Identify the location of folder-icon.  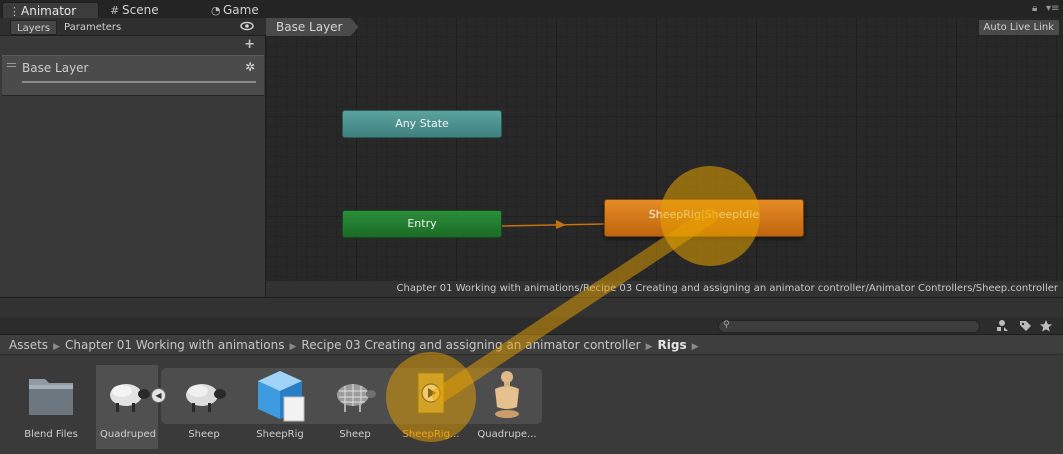
(51, 397).